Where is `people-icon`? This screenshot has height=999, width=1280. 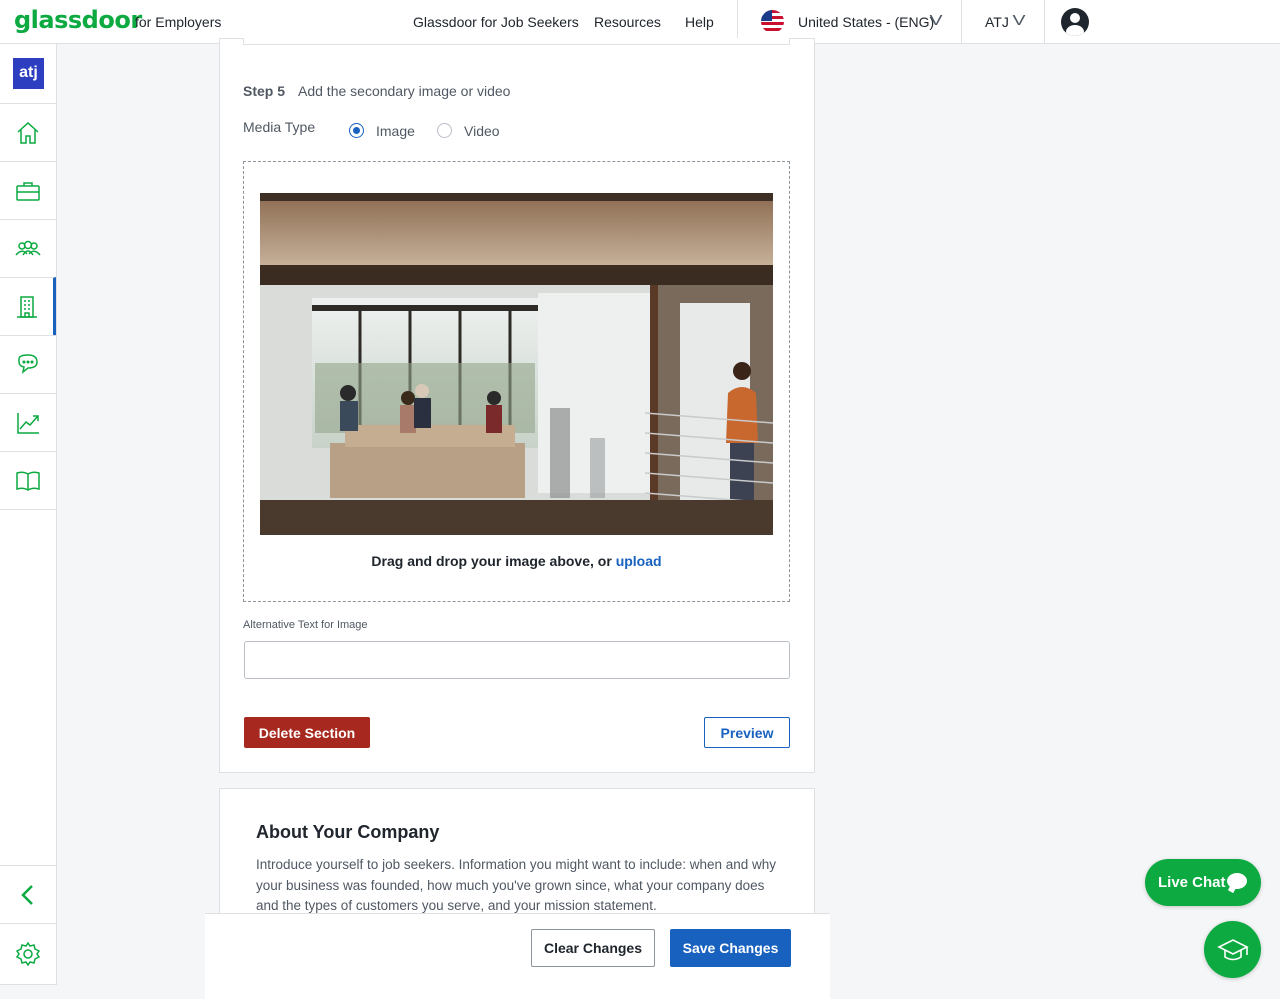 people-icon is located at coordinates (28, 248).